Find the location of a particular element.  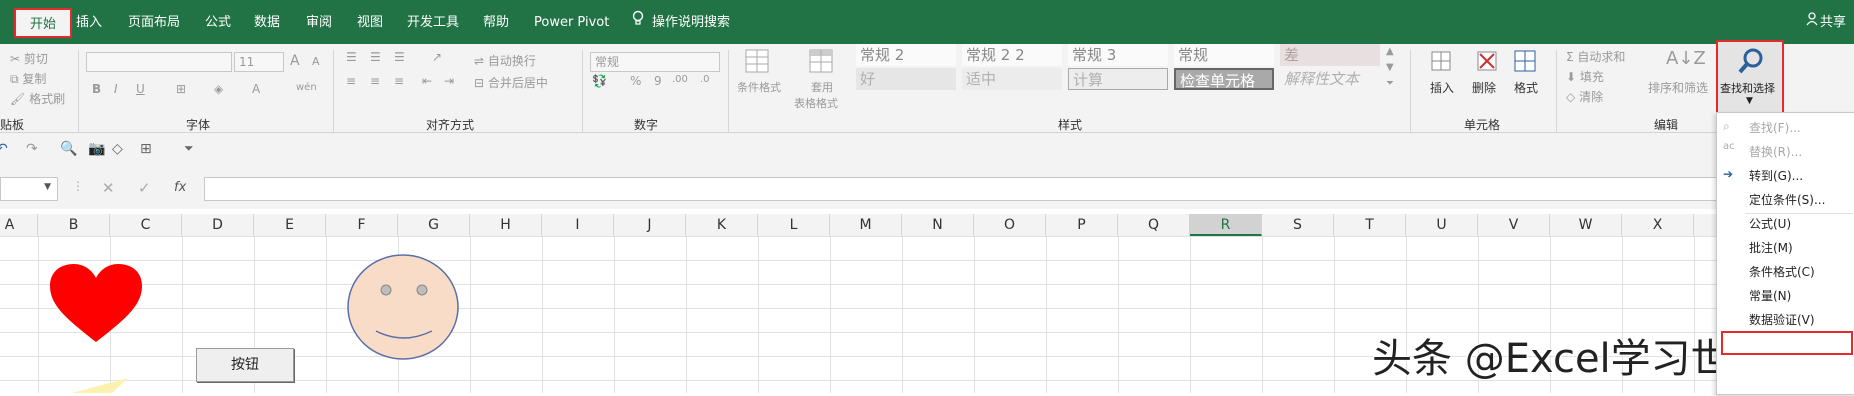

wrap-text-button: ⇌ 自动换行 is located at coordinates (505, 60).